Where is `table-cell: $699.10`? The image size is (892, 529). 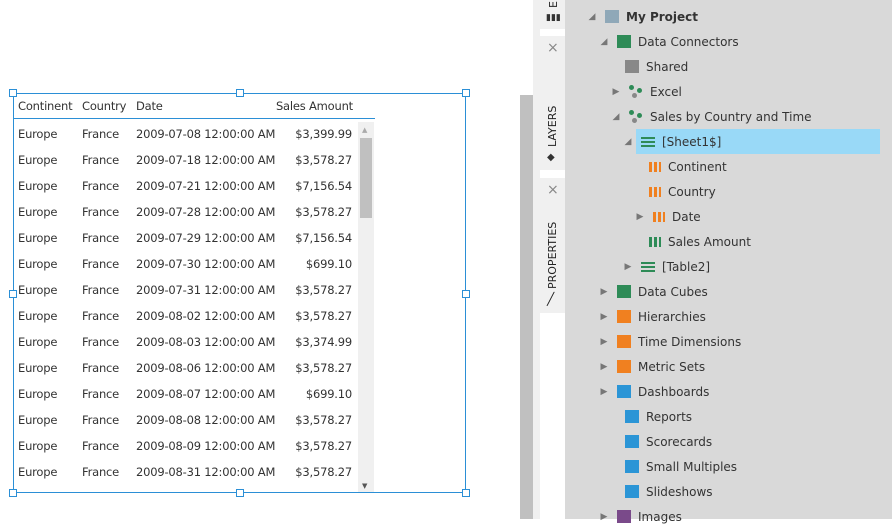
table-cell: $699.10 is located at coordinates (328, 394).